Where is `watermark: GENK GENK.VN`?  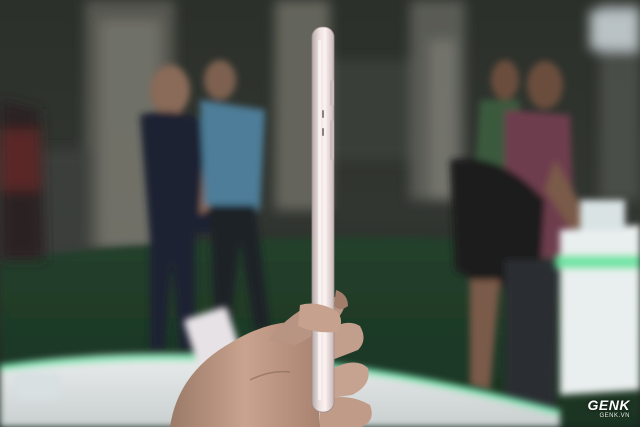 watermark: GENK GENK.VN is located at coordinates (609, 408).